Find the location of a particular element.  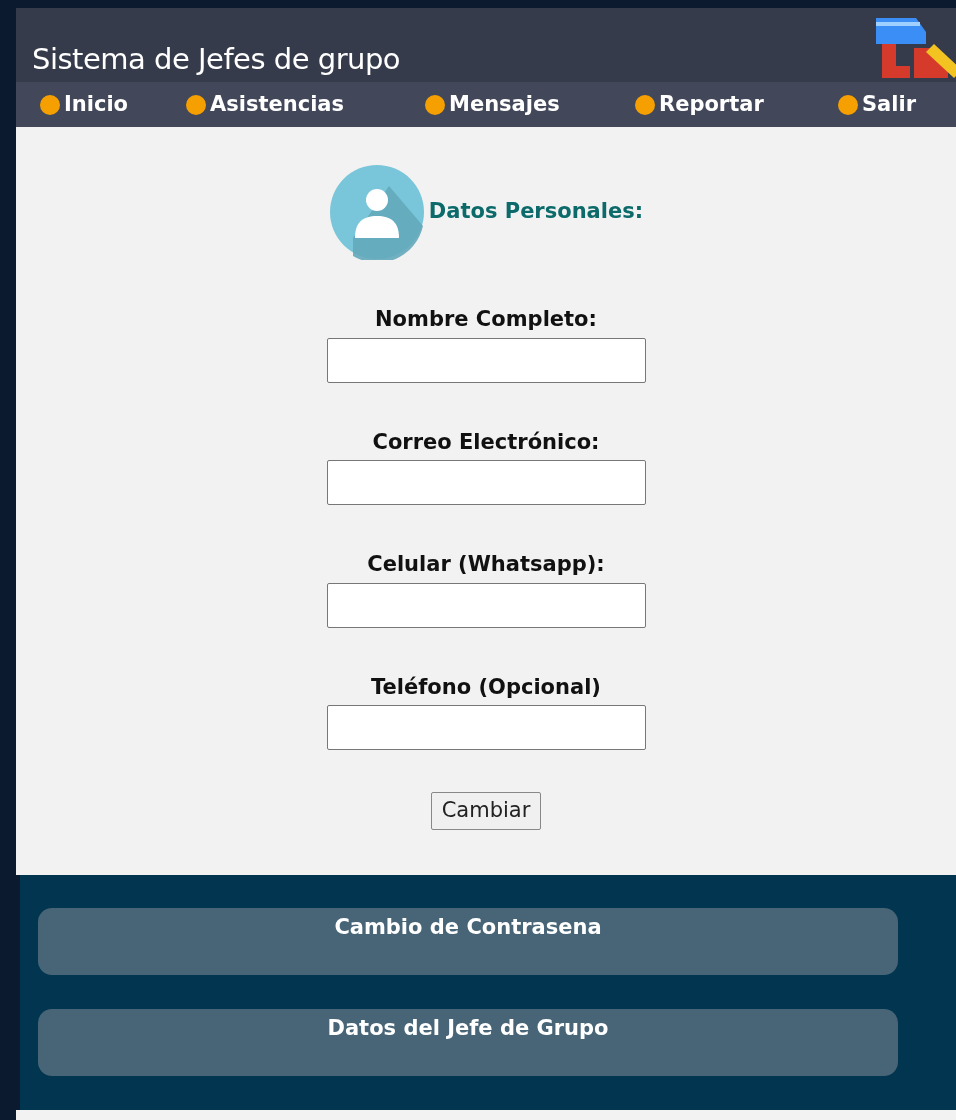

app-title: Sistema de Jefes de grupo is located at coordinates (216, 59).